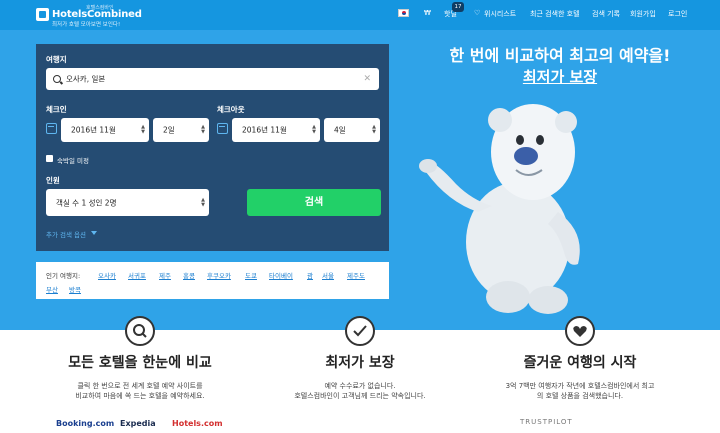 This screenshot has width=720, height=433. What do you see at coordinates (97, 14) in the screenshot?
I see `logo-brand: HotelsCombined` at bounding box center [97, 14].